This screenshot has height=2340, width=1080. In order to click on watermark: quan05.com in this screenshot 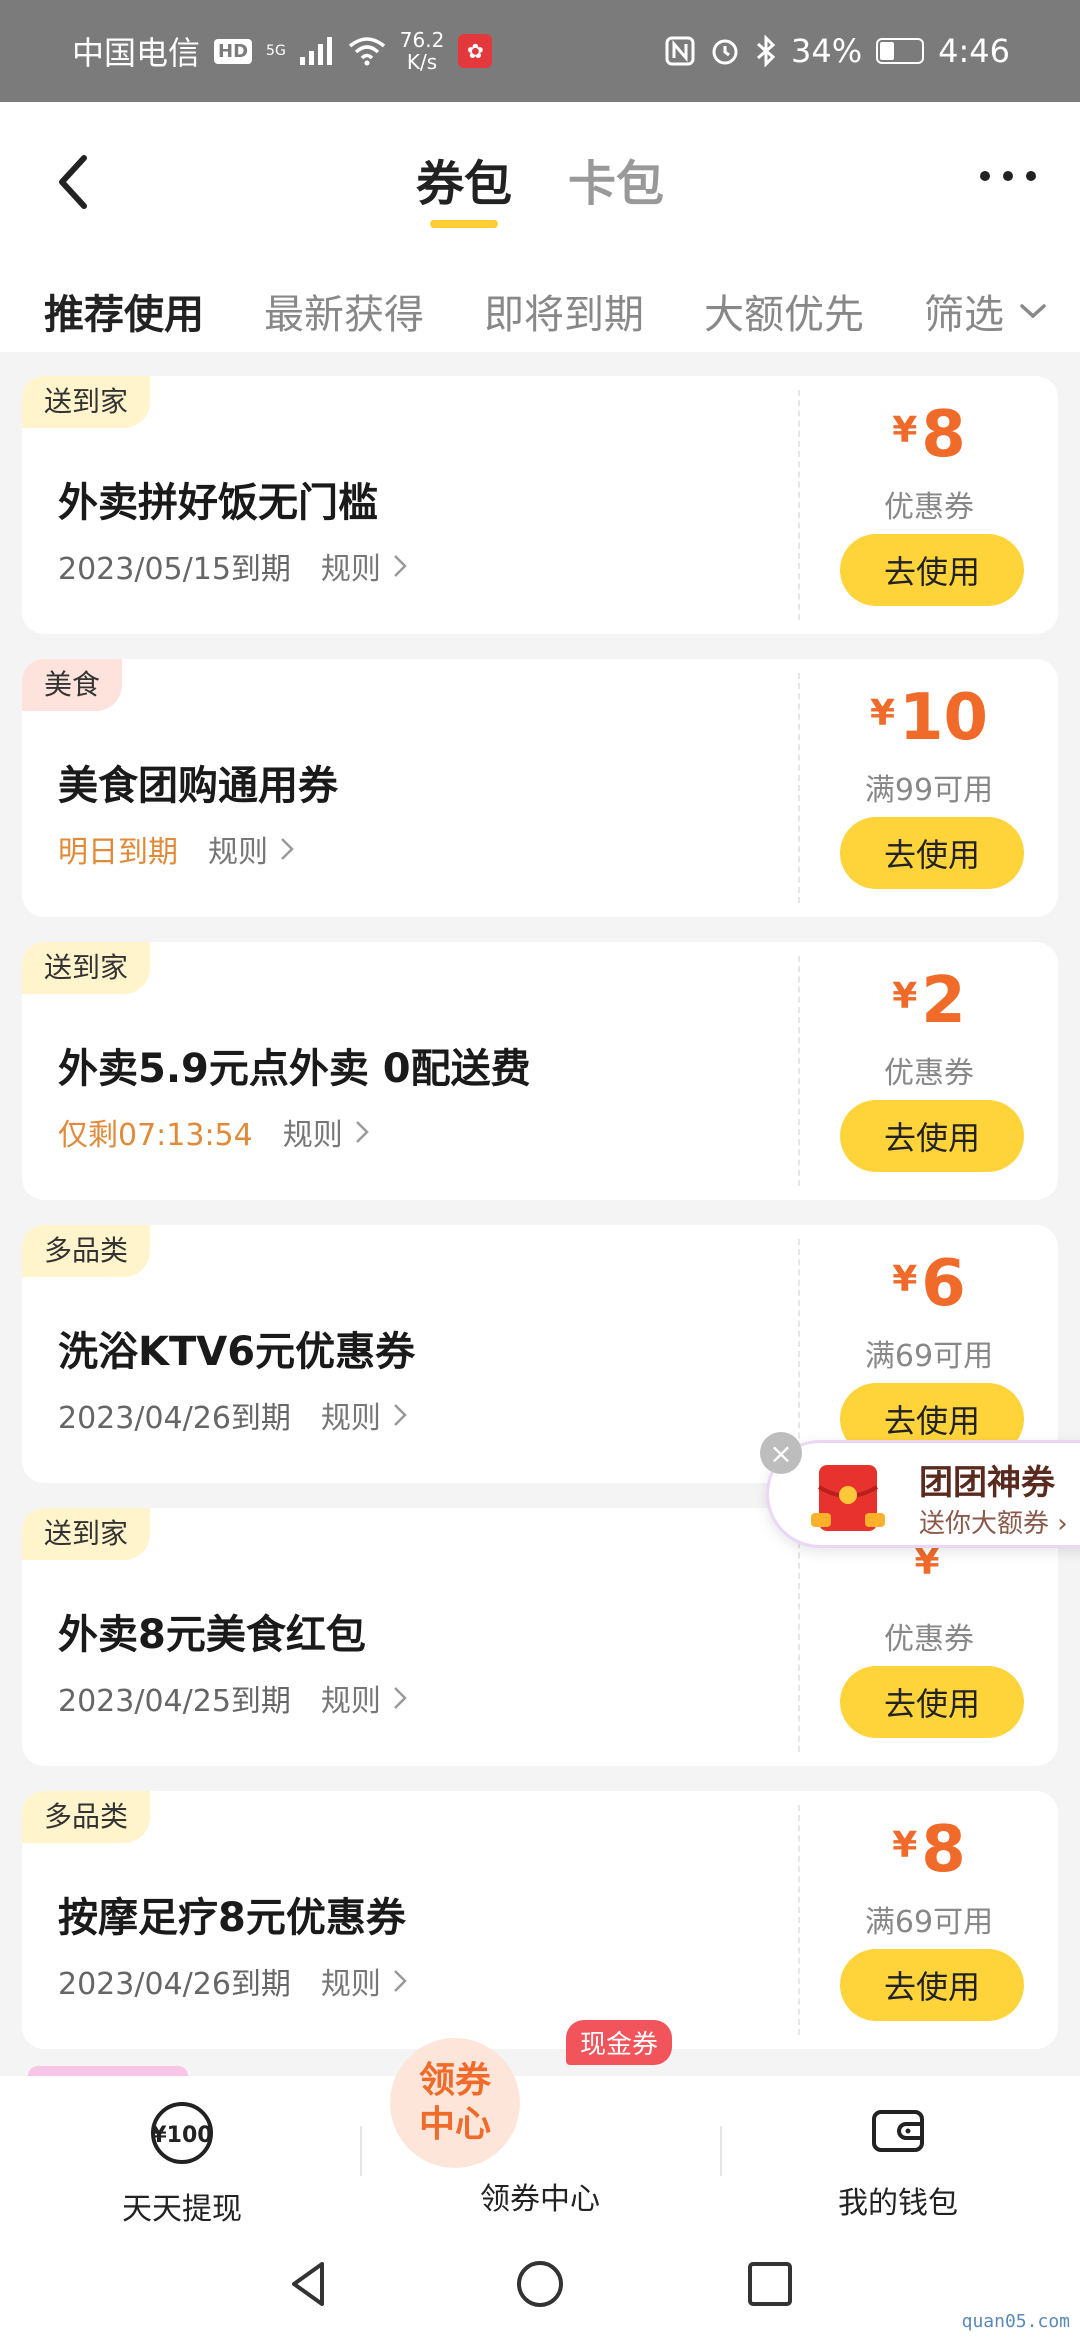, I will do `click(1015, 2321)`.